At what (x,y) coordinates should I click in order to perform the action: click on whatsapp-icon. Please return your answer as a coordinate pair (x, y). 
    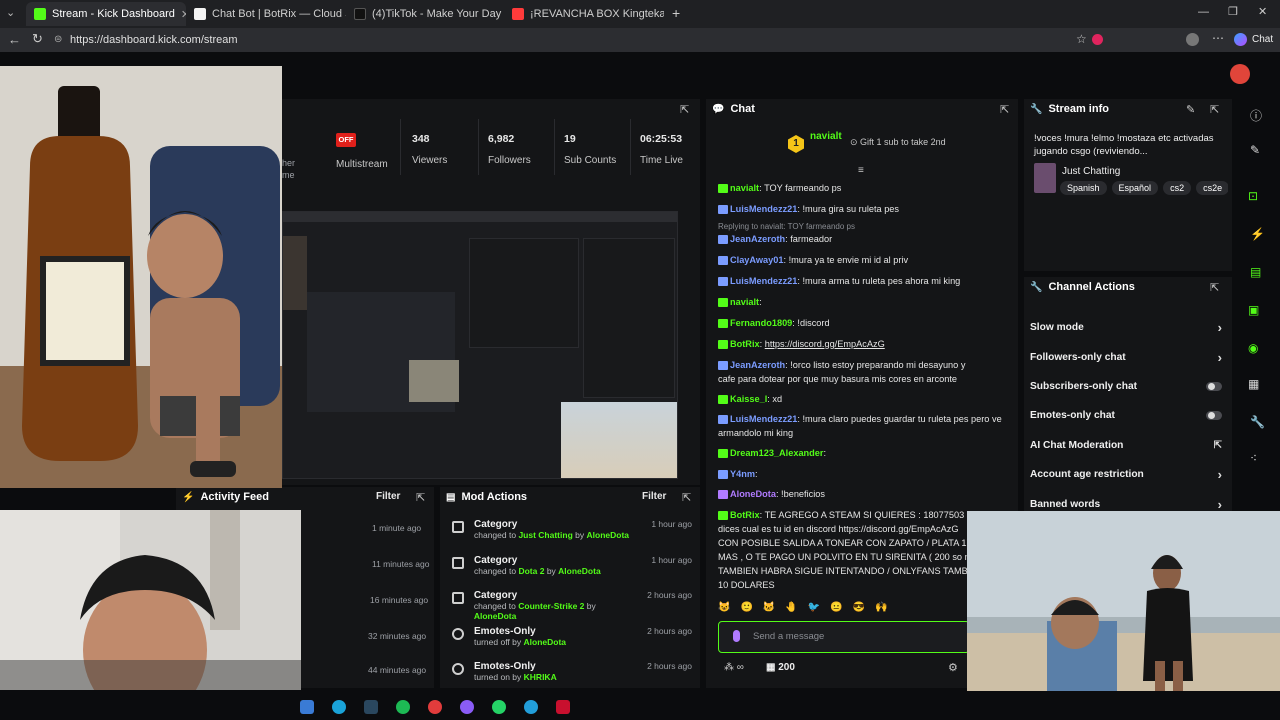
    Looking at the image, I should click on (499, 707).